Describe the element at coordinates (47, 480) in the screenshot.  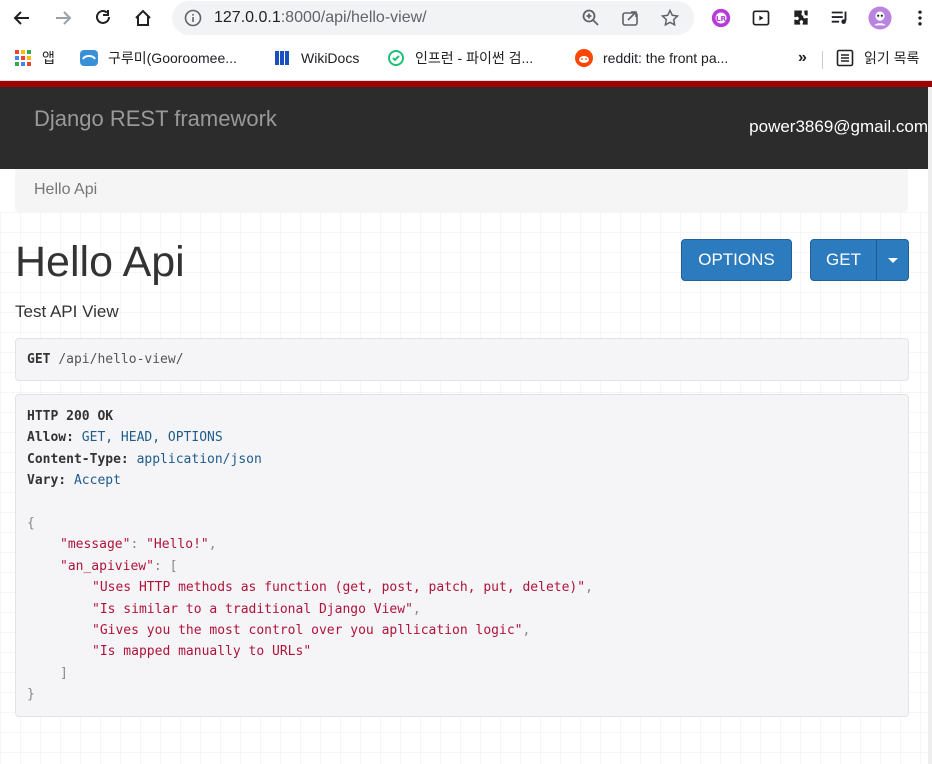
I see `header-name: Vary:` at that location.